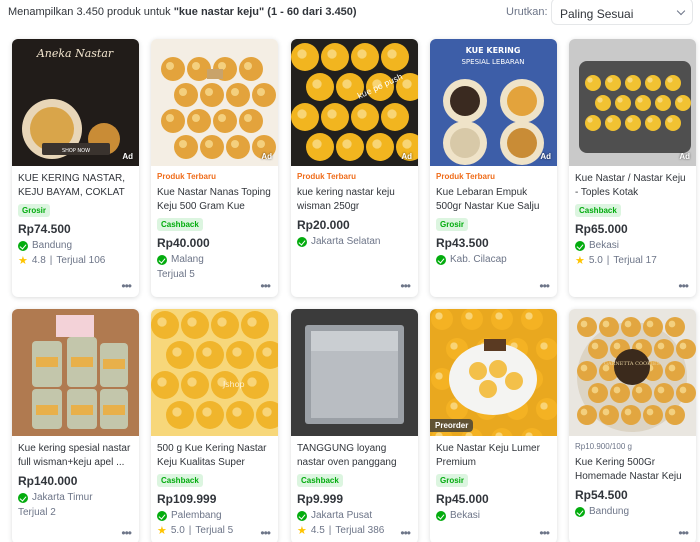 This screenshot has width=700, height=542. What do you see at coordinates (196, 515) in the screenshot?
I see `location-text: Palembang` at bounding box center [196, 515].